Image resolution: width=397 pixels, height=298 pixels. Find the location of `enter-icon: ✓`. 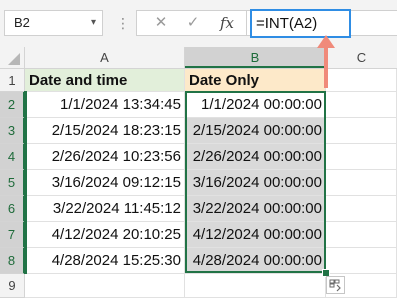

enter-icon: ✓ is located at coordinates (193, 23).